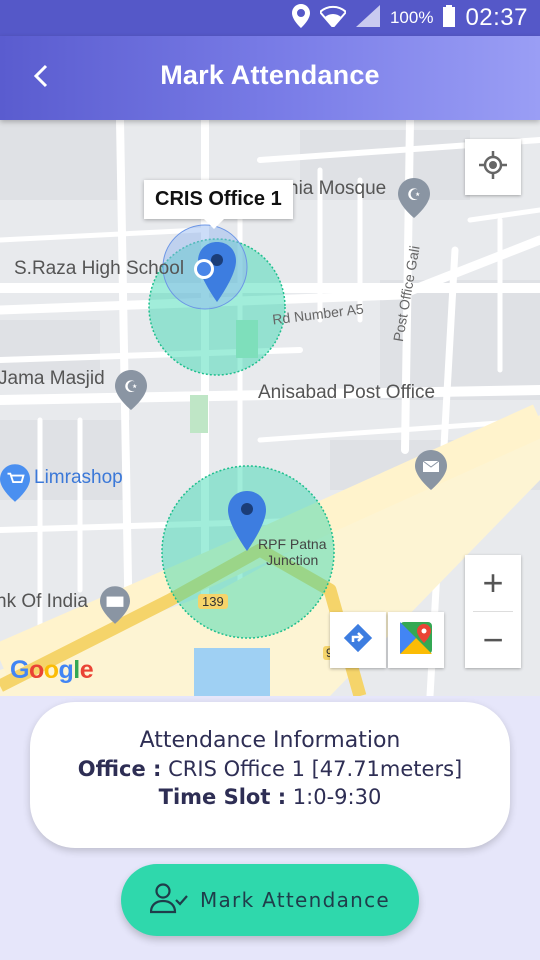 The width and height of the screenshot is (540, 960). What do you see at coordinates (52, 378) in the screenshot?
I see `map-label-masjid: Jama Masjid` at bounding box center [52, 378].